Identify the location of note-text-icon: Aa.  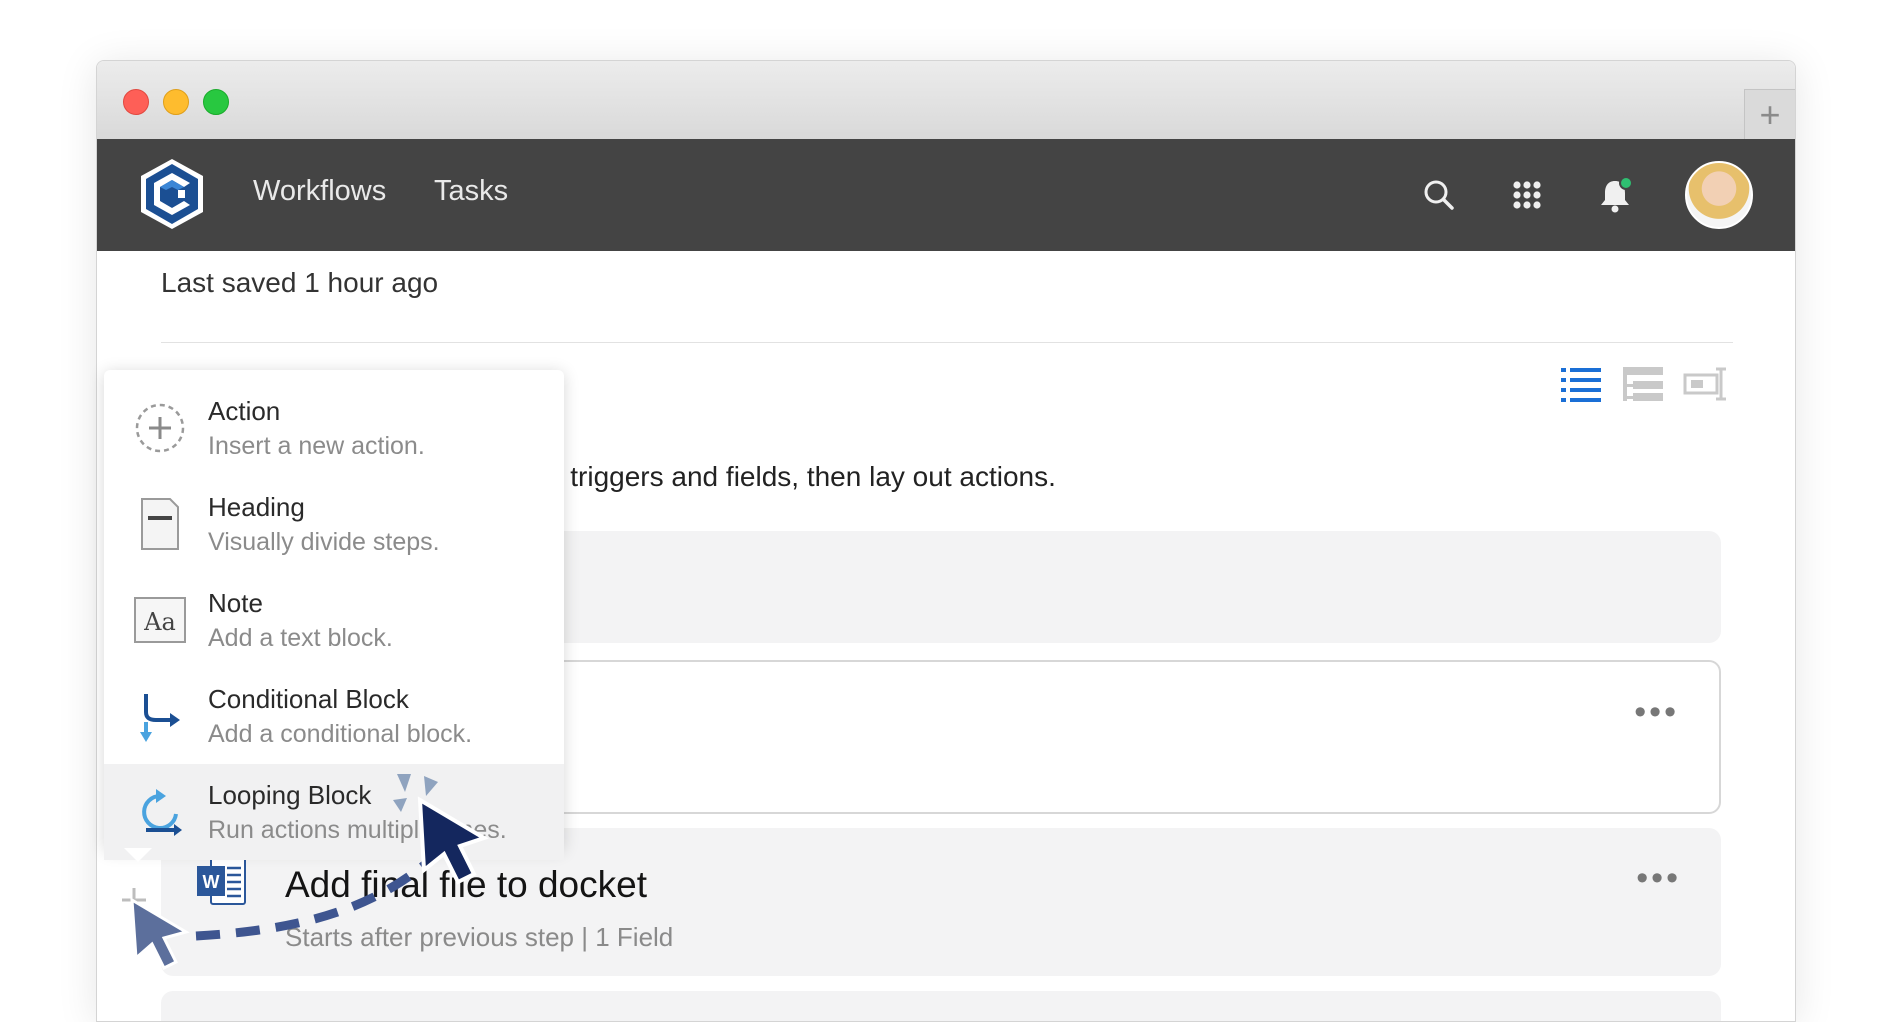
(160, 620).